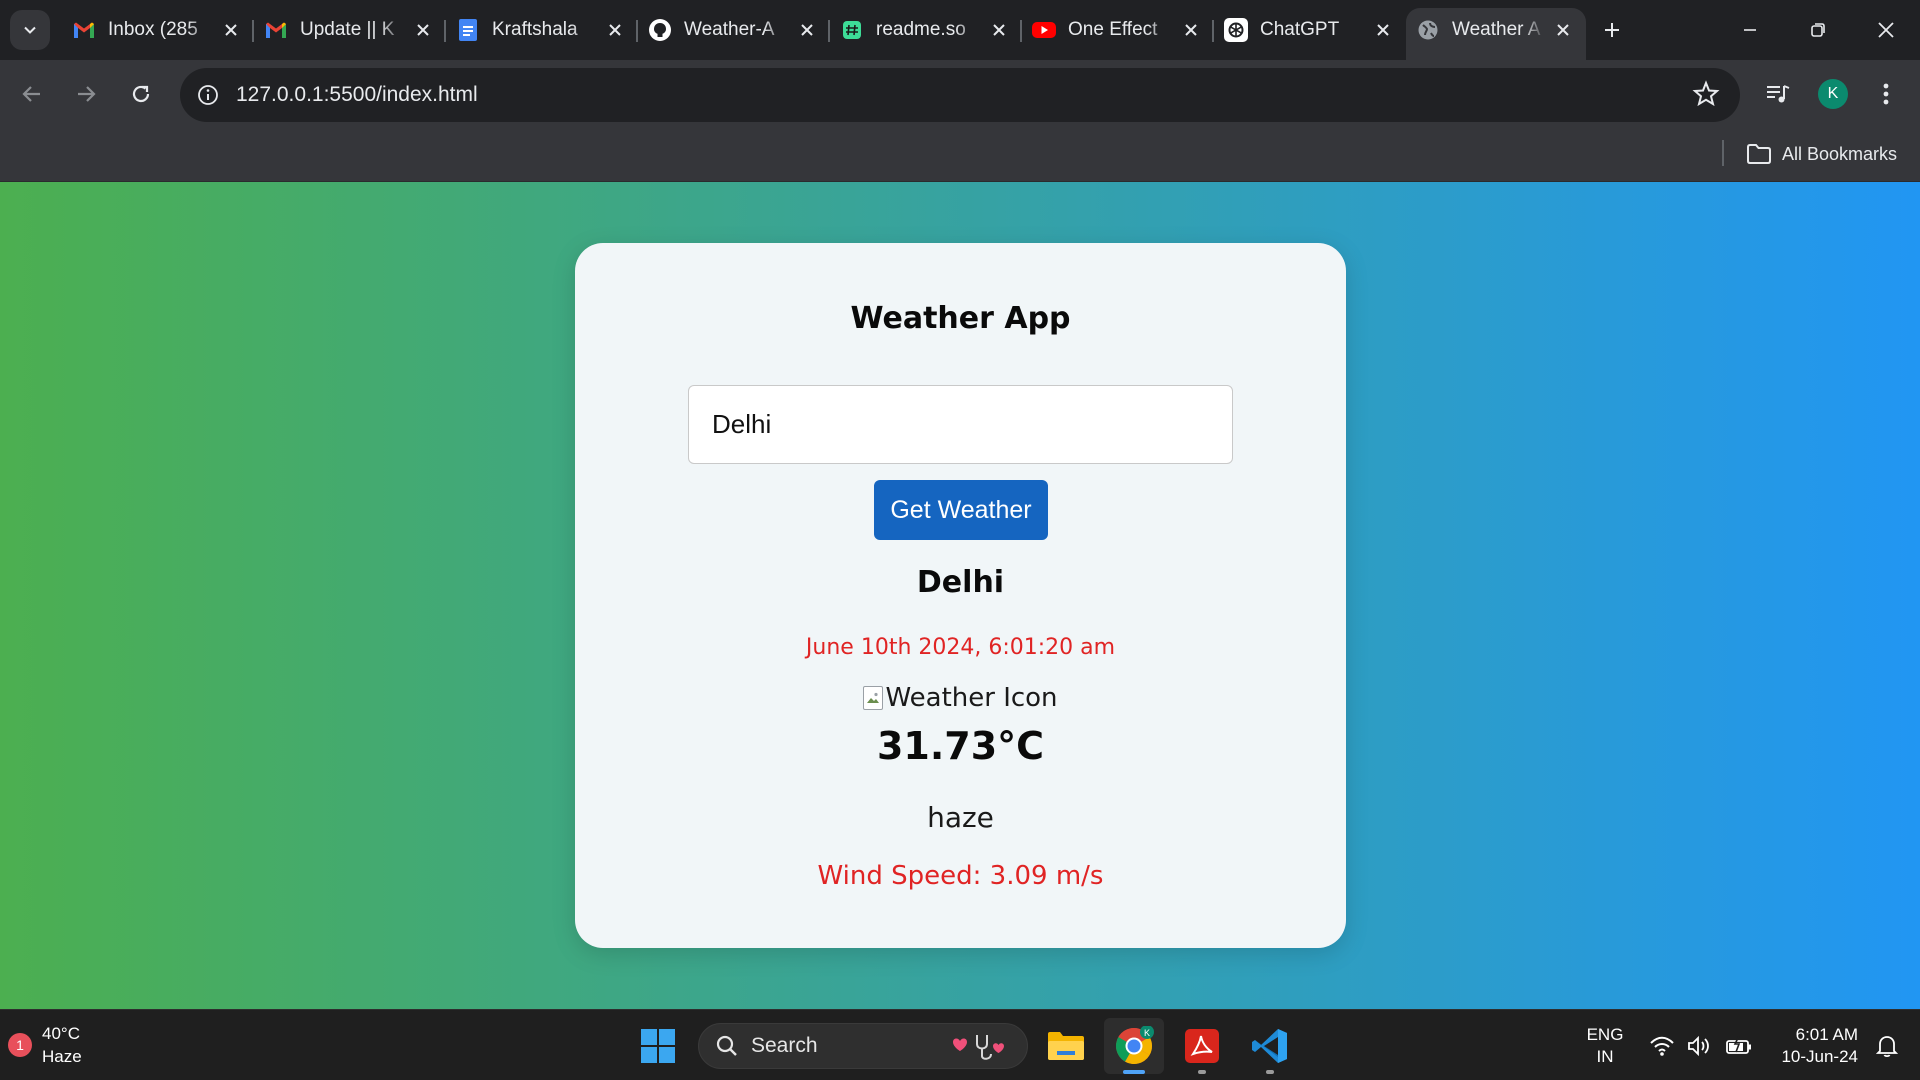  What do you see at coordinates (863, 1046) in the screenshot?
I see `taskbar-search: Search` at bounding box center [863, 1046].